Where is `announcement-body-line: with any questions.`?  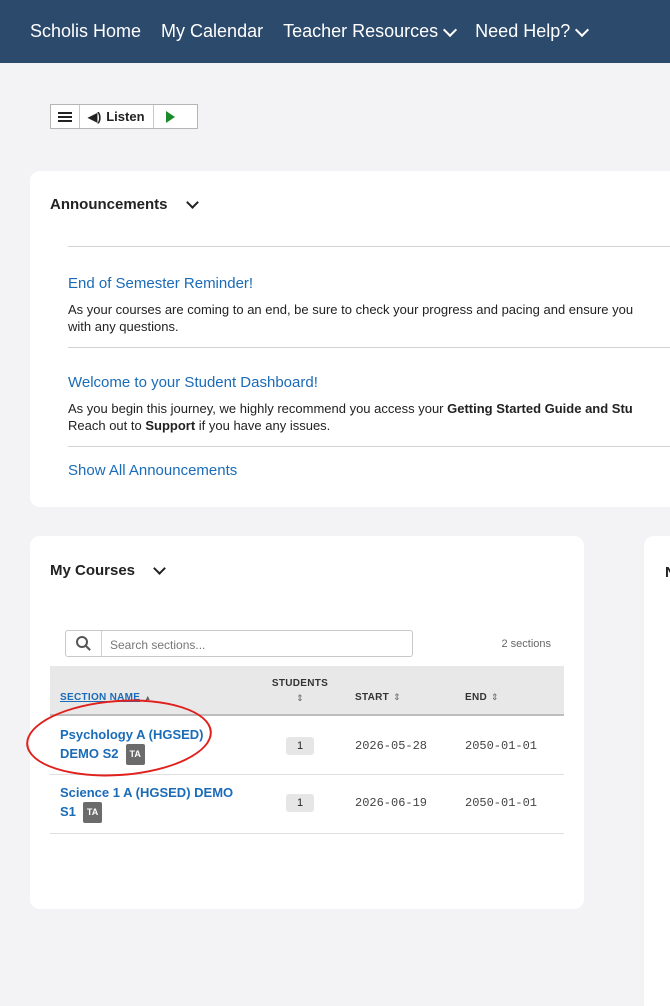
announcement-body-line: with any questions. is located at coordinates (123, 326).